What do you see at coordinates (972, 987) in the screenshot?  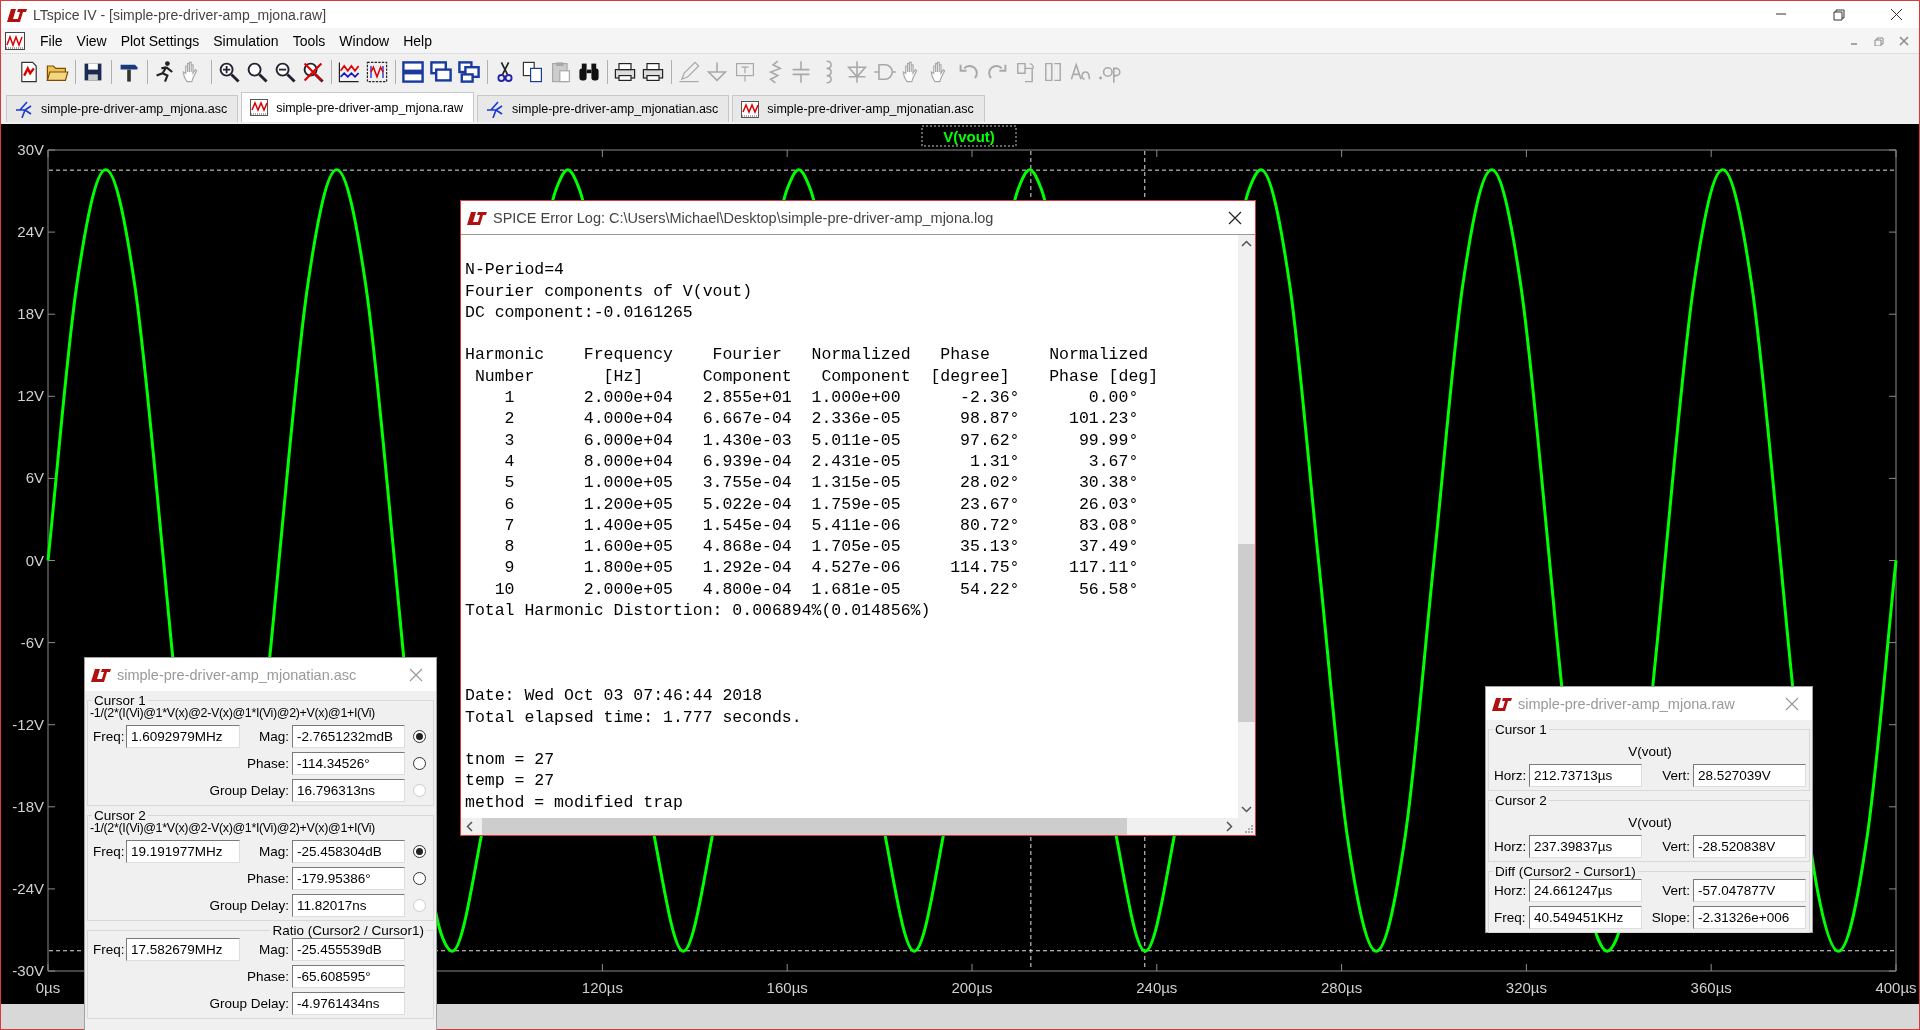 I see `axis-label: 200µs` at bounding box center [972, 987].